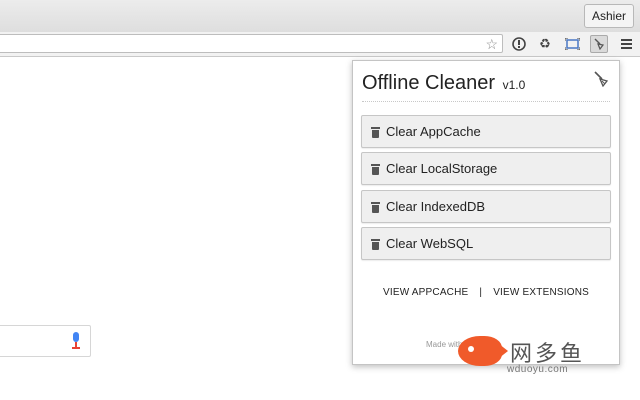 This screenshot has height=400, width=640. I want to click on popup-links: VIEW APPCACHE | VIEW EXTENSIONS, so click(486, 292).